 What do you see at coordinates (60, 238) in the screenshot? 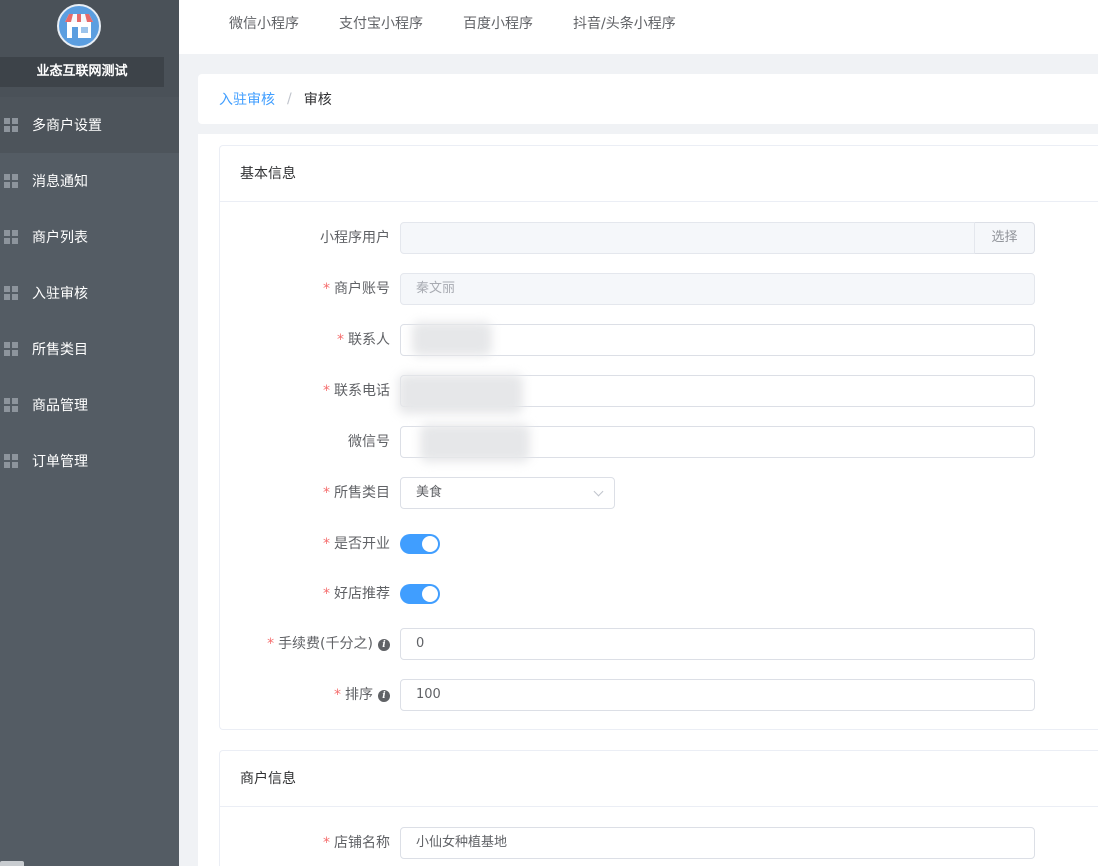
I see `sidebar-item-label: 商户列表` at bounding box center [60, 238].